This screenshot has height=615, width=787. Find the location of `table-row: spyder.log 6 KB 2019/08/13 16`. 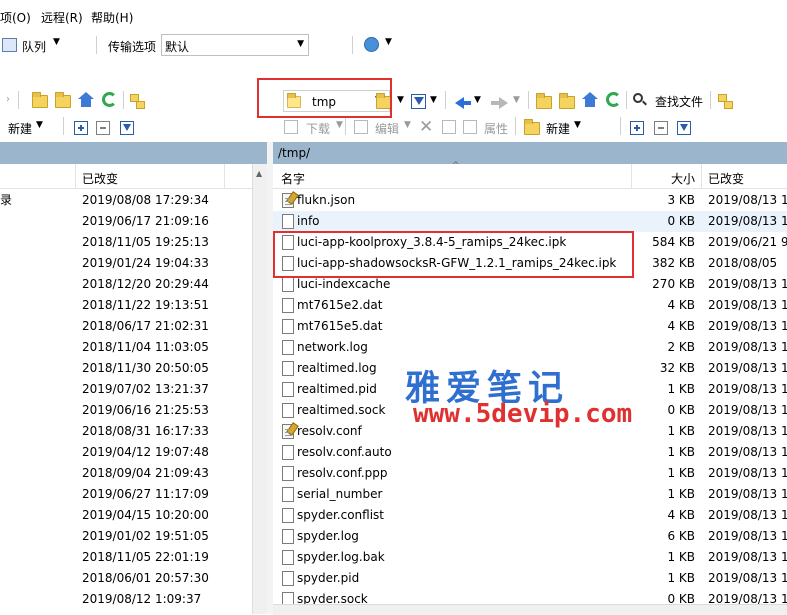

table-row: spyder.log 6 KB 2019/08/13 16 is located at coordinates (530, 536).